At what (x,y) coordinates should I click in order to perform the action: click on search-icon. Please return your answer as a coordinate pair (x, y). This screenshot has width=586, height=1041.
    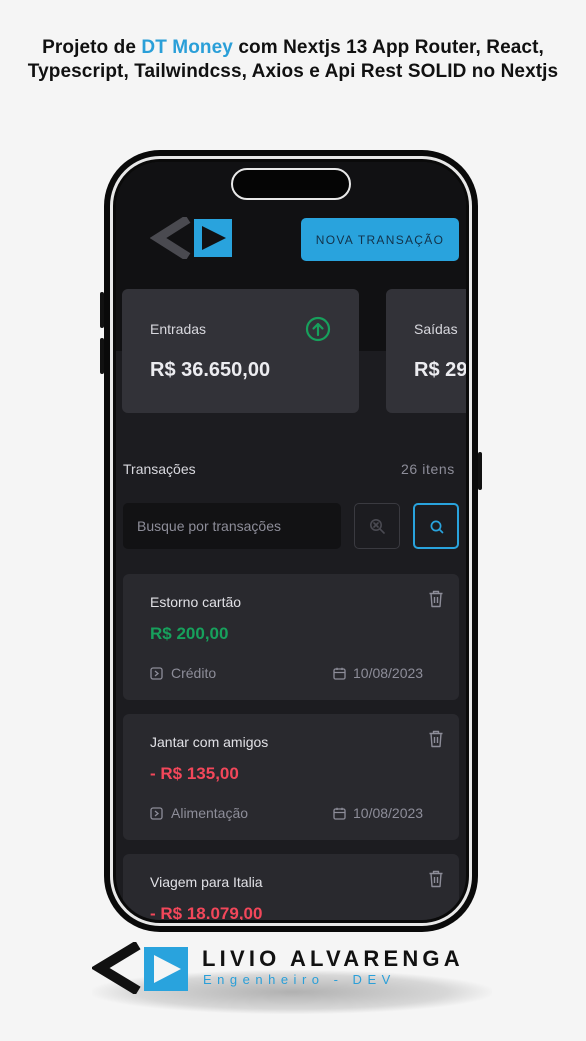
    Looking at the image, I should click on (437, 527).